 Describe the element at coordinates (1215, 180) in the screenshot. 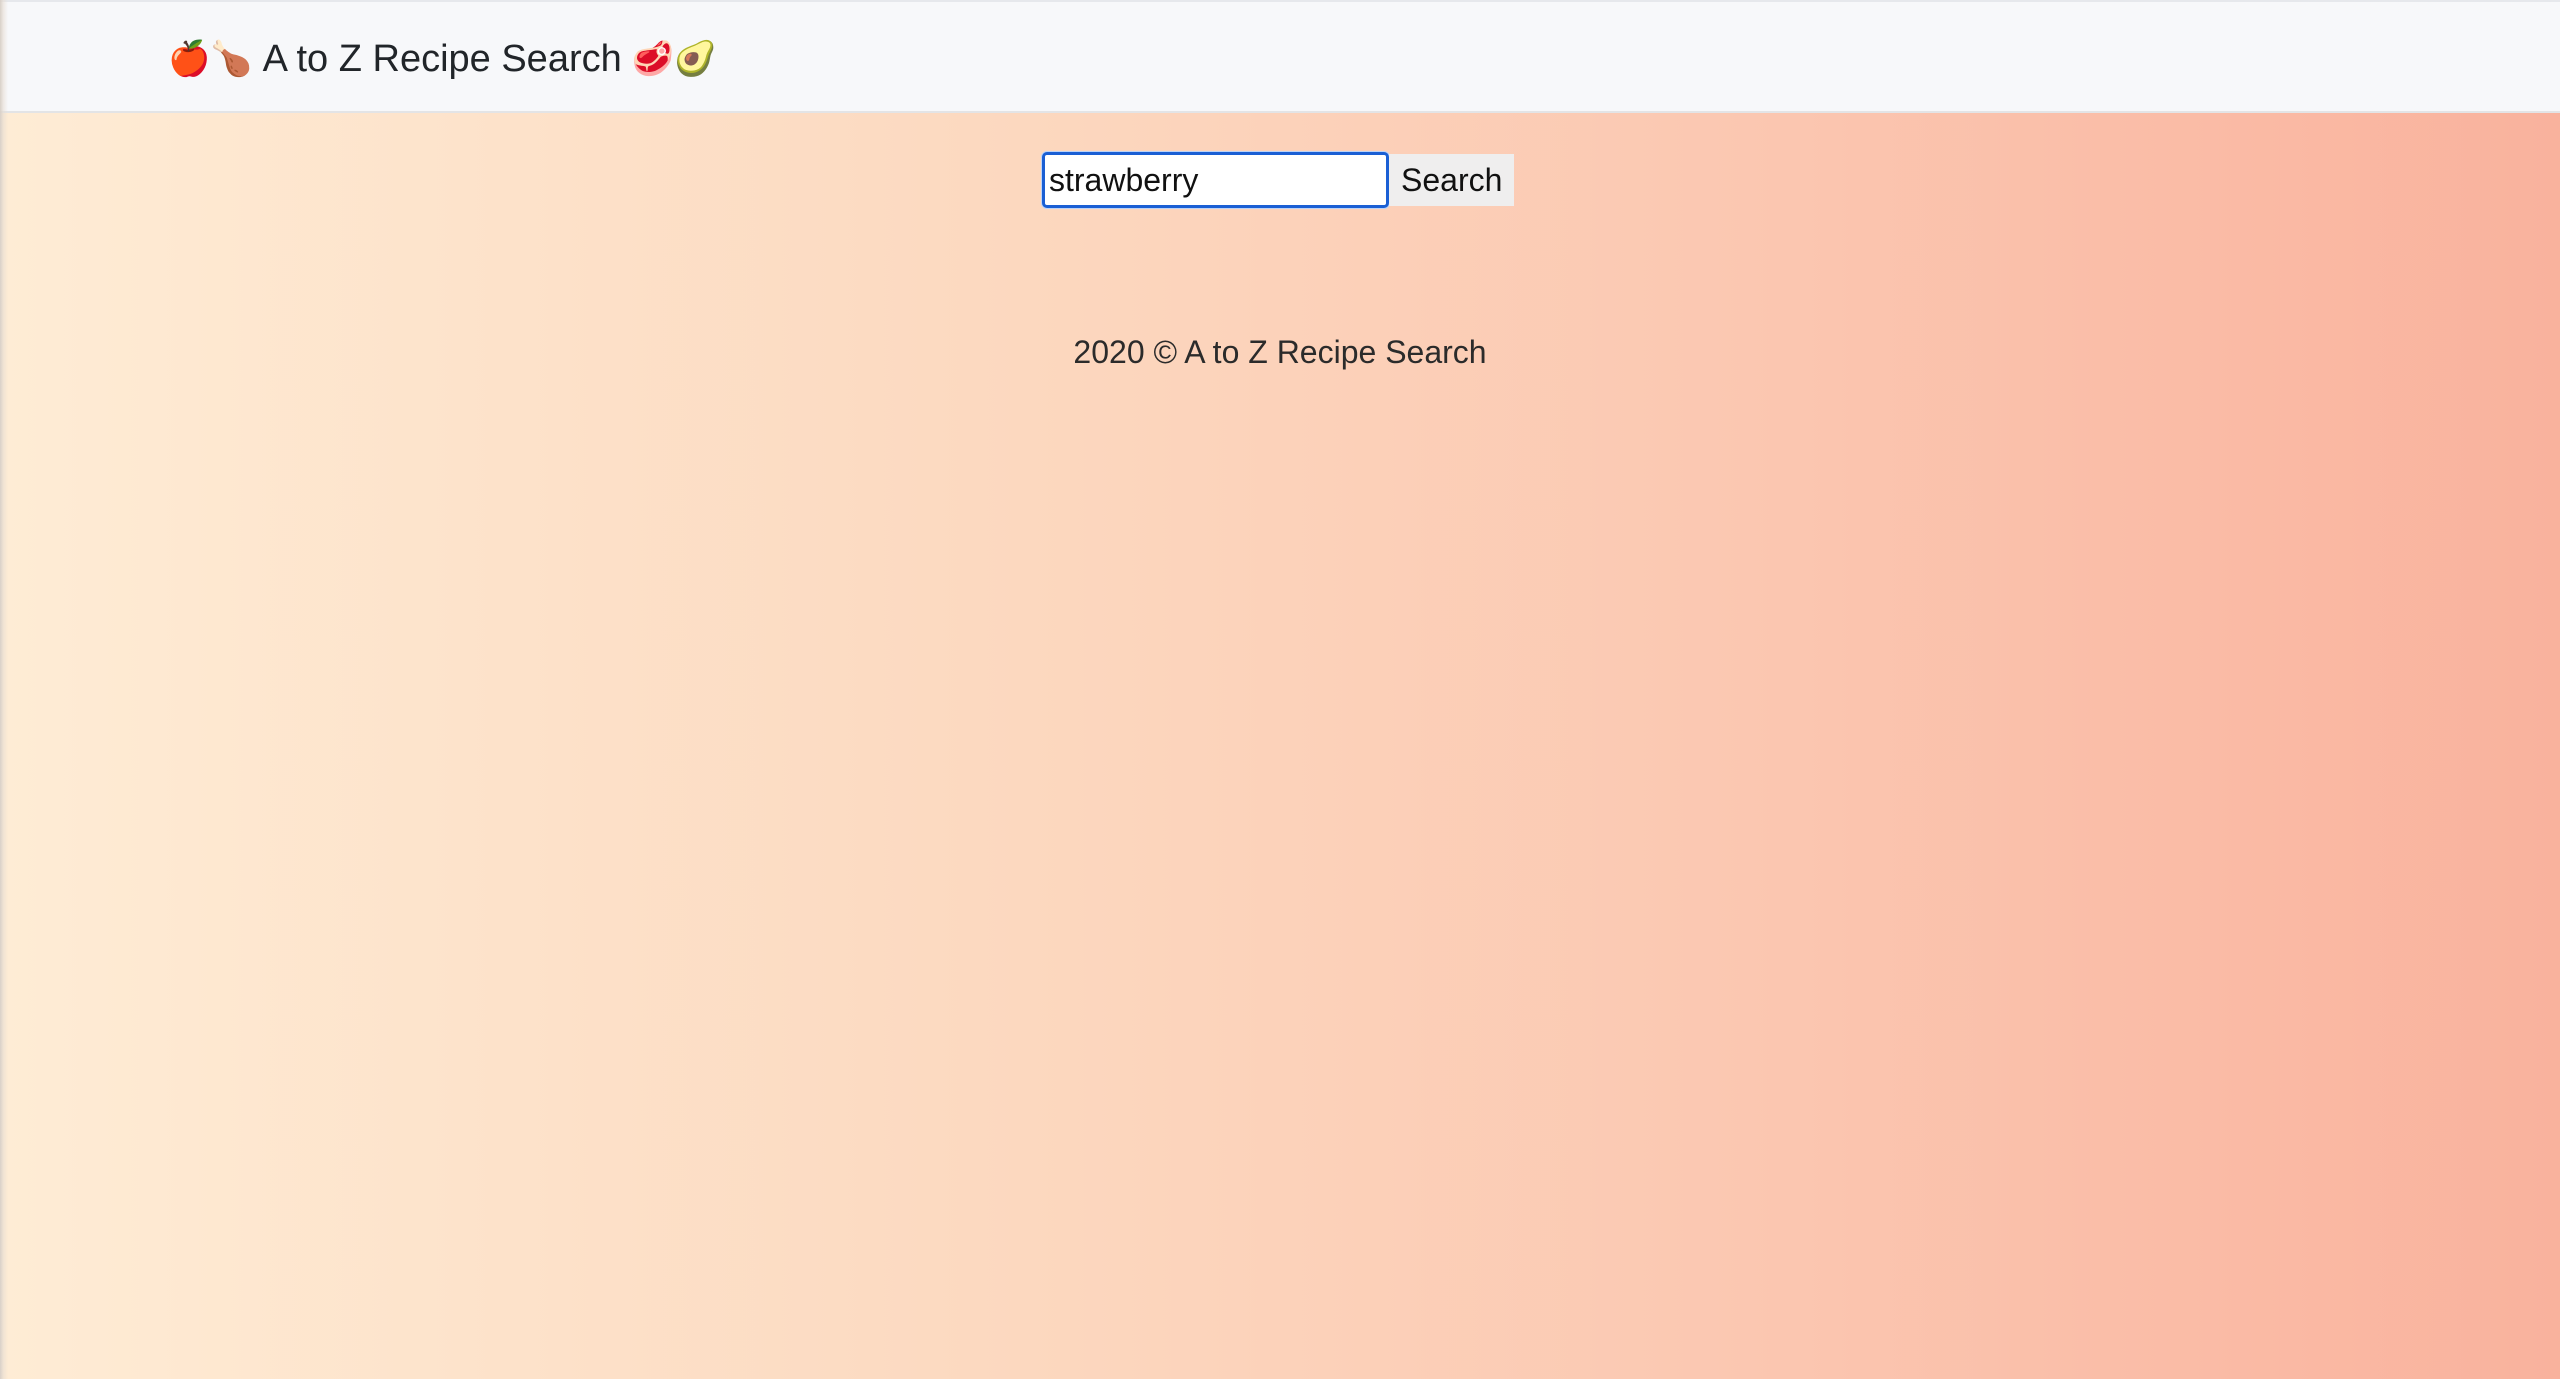

I see `search-input` at that location.